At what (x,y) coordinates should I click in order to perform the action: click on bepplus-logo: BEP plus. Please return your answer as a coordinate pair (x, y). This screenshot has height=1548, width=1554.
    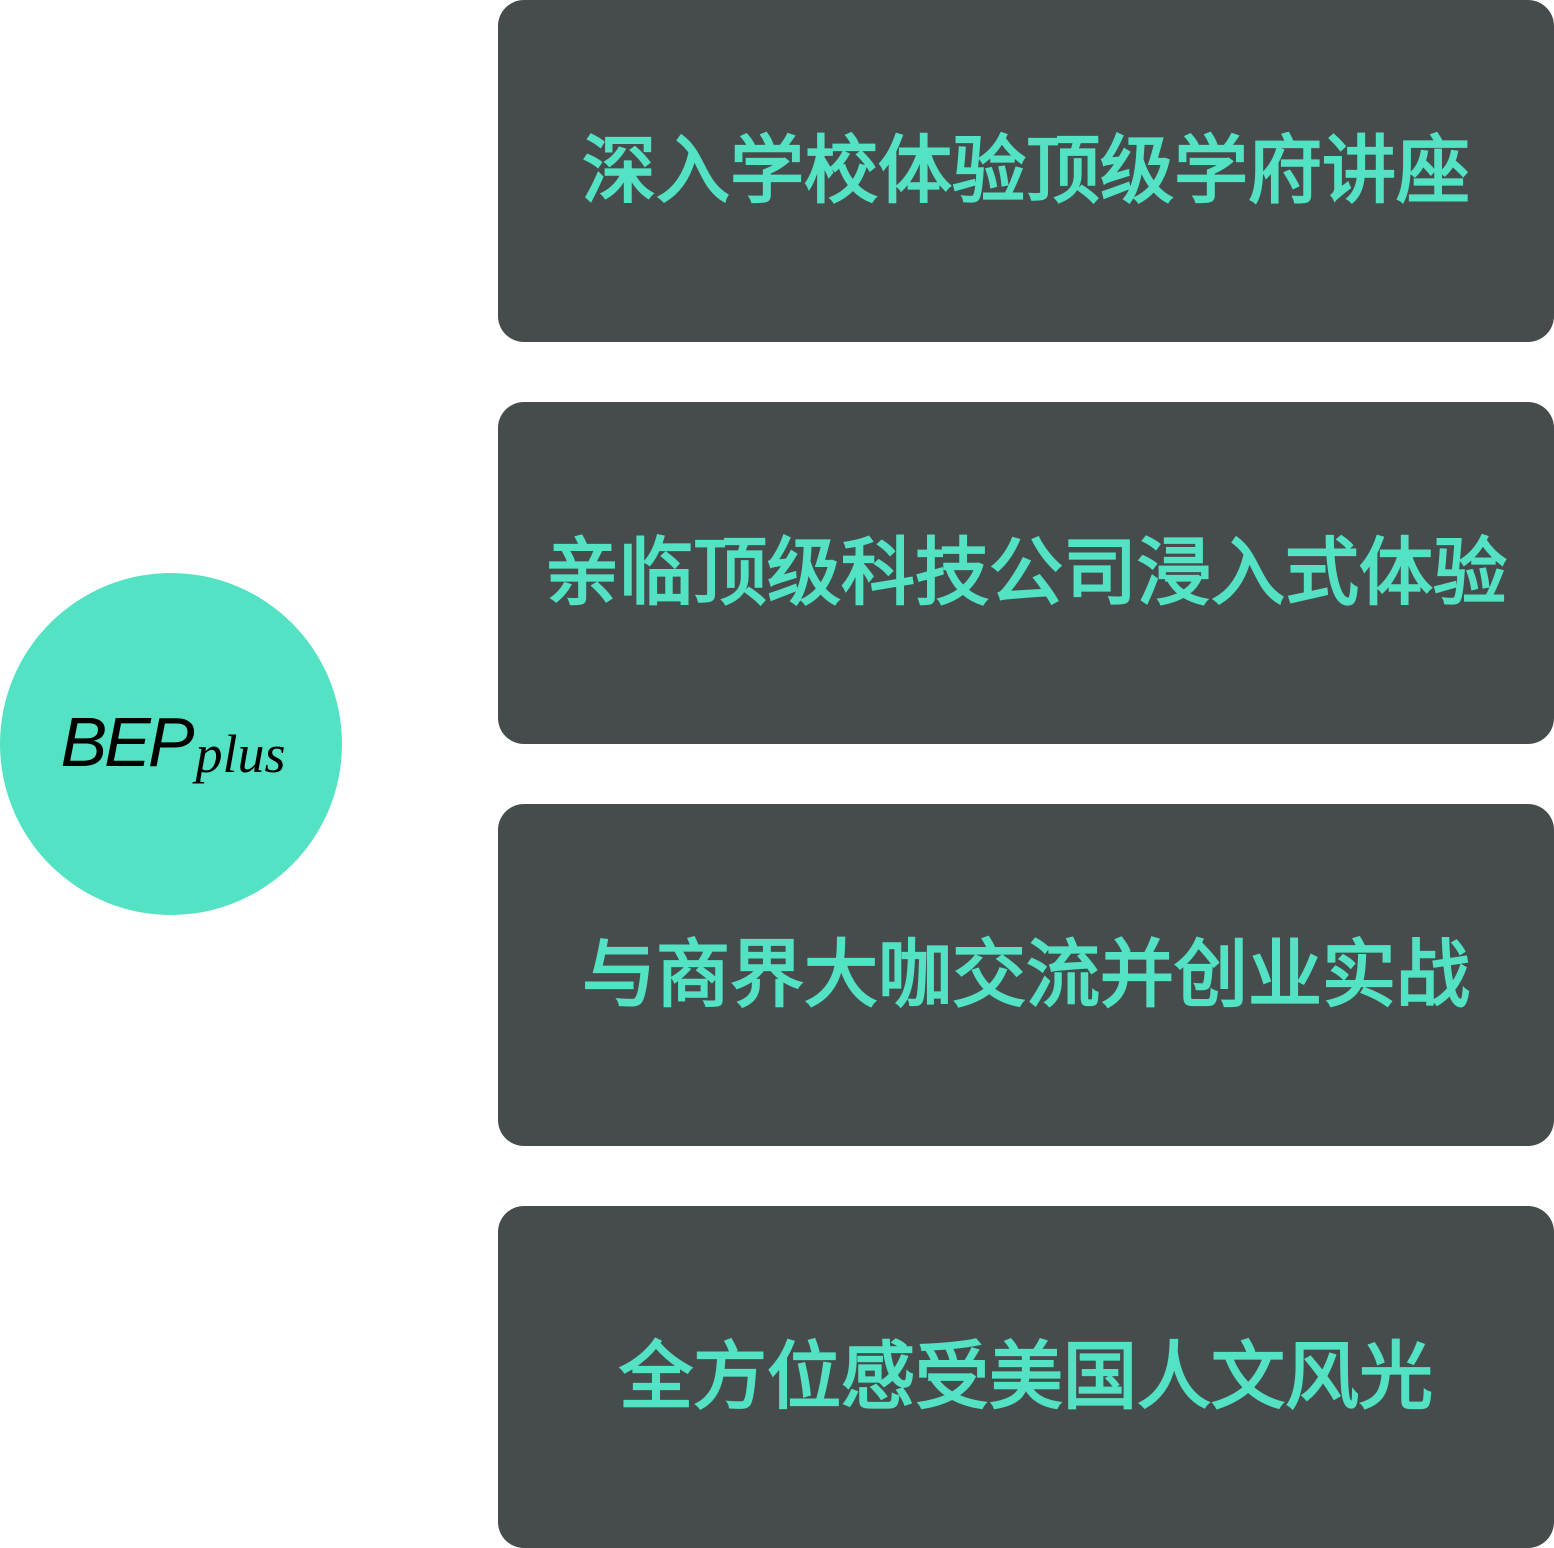
    Looking at the image, I should click on (172, 742).